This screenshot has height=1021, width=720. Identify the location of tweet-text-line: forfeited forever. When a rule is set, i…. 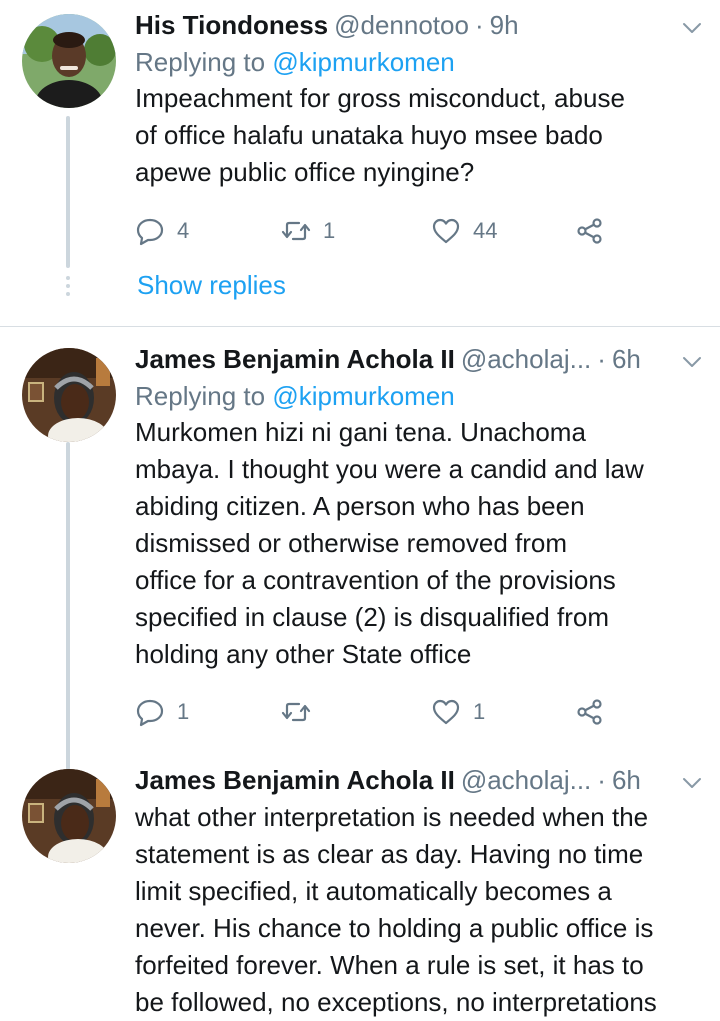
(389, 965).